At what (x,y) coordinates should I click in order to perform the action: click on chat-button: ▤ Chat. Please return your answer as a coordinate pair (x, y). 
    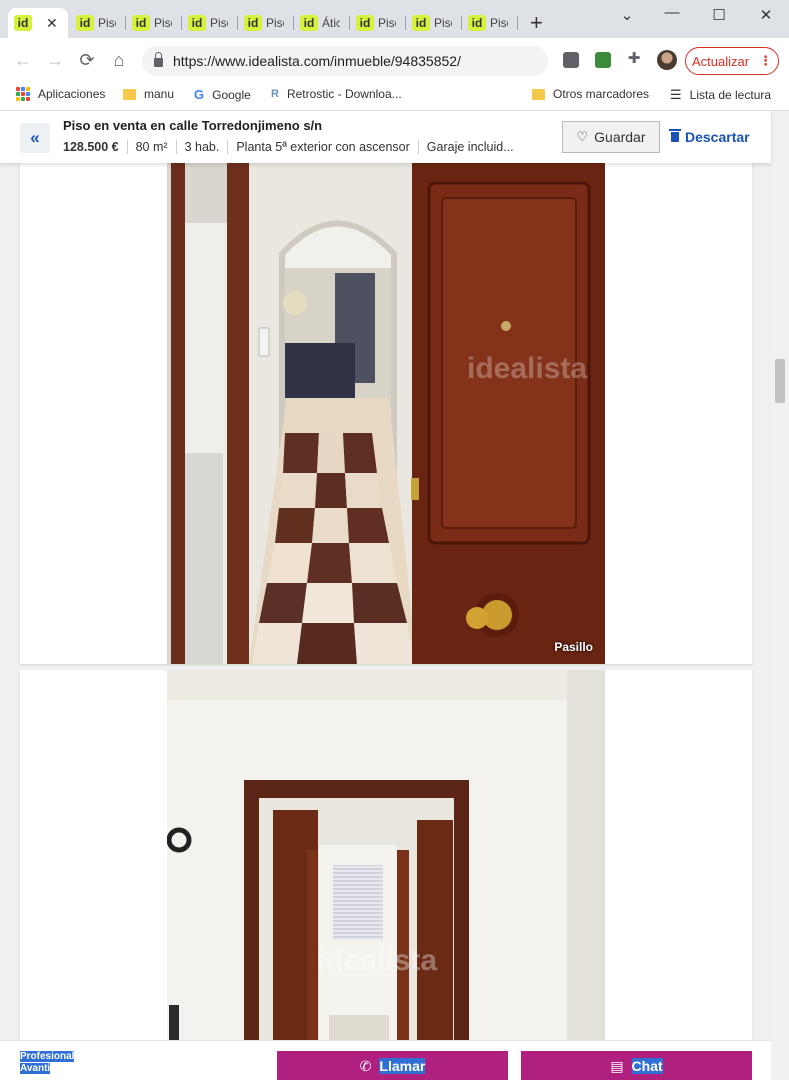
    Looking at the image, I should click on (636, 1065).